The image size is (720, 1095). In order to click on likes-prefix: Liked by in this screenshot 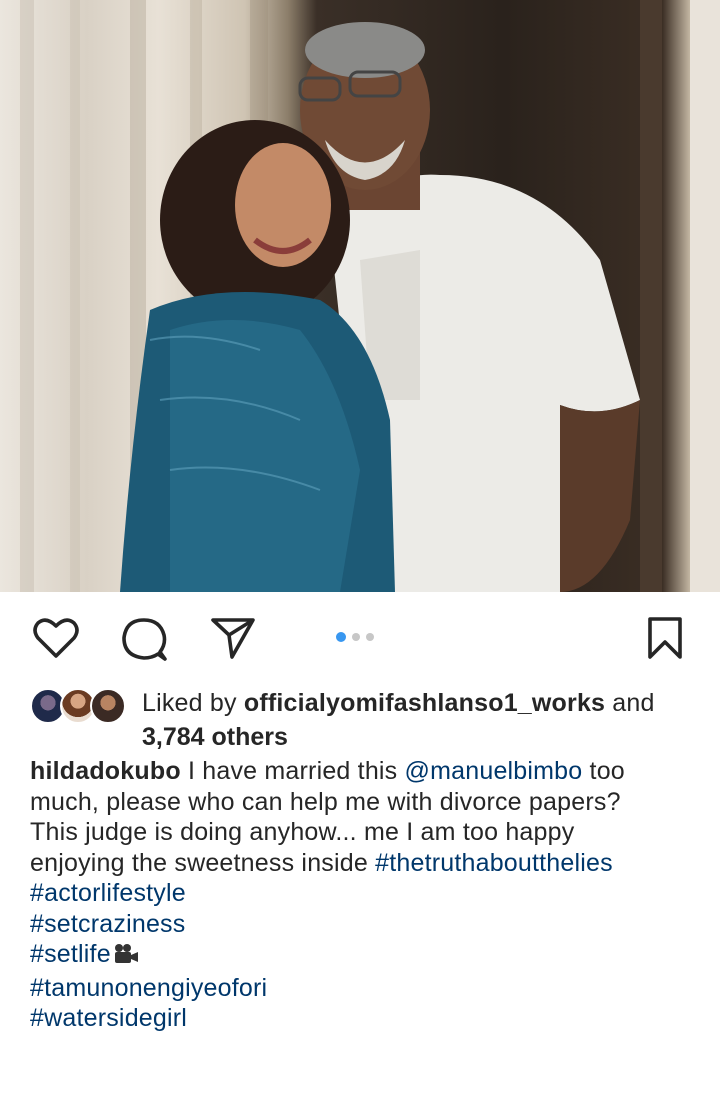, I will do `click(193, 703)`.